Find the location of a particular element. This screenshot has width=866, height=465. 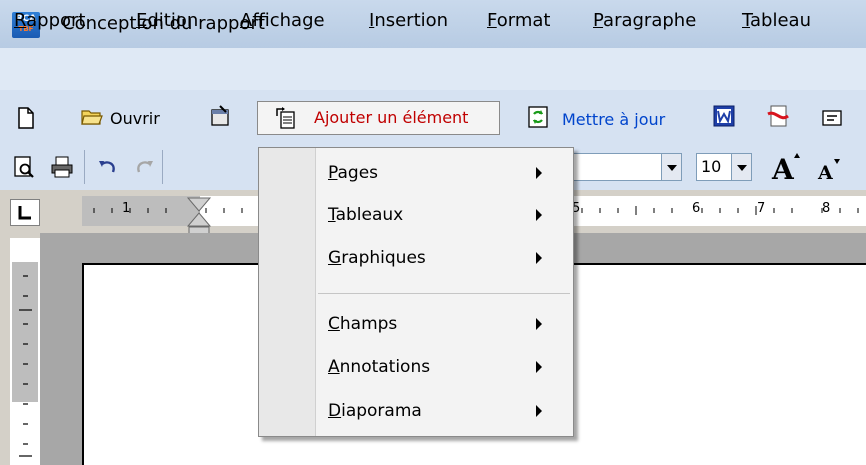

grow-font-icon: A is located at coordinates (785, 169).